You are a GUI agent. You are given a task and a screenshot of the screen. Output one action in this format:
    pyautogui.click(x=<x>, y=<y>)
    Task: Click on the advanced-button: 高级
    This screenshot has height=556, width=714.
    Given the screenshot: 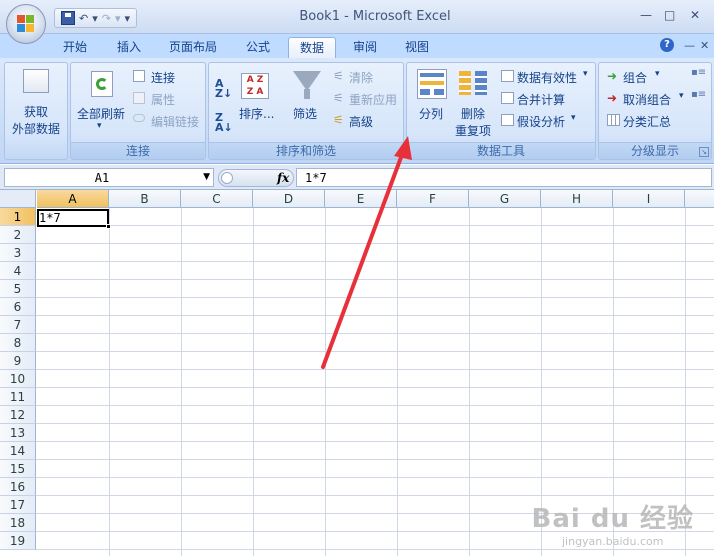 What is the action you would take?
    pyautogui.click(x=361, y=121)
    